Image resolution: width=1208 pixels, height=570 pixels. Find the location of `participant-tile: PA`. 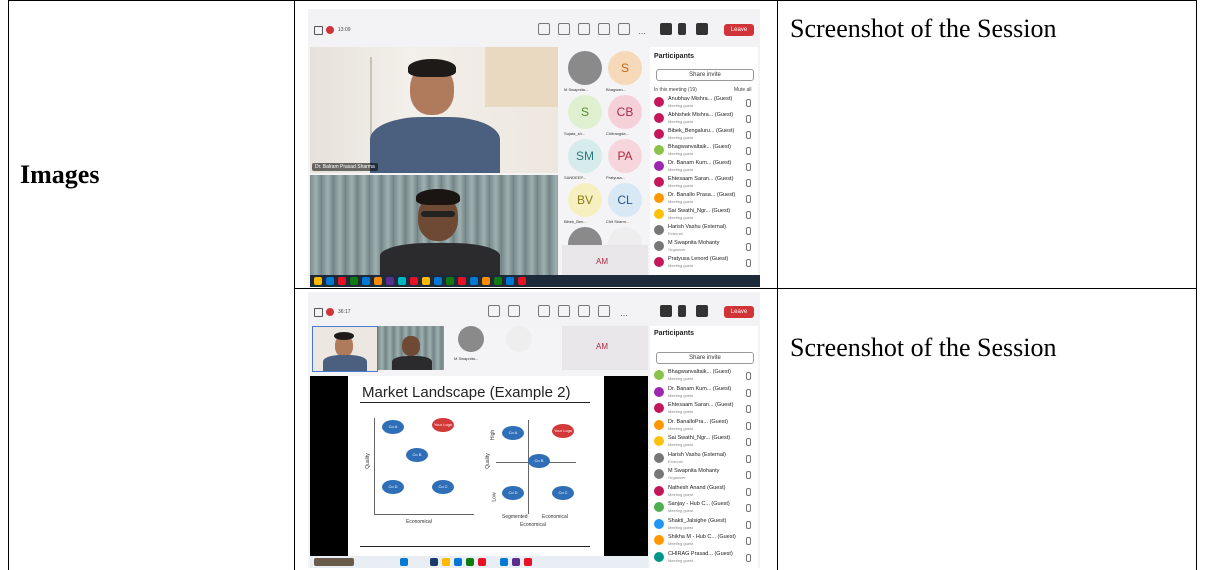

participant-tile: PA is located at coordinates (625, 156).